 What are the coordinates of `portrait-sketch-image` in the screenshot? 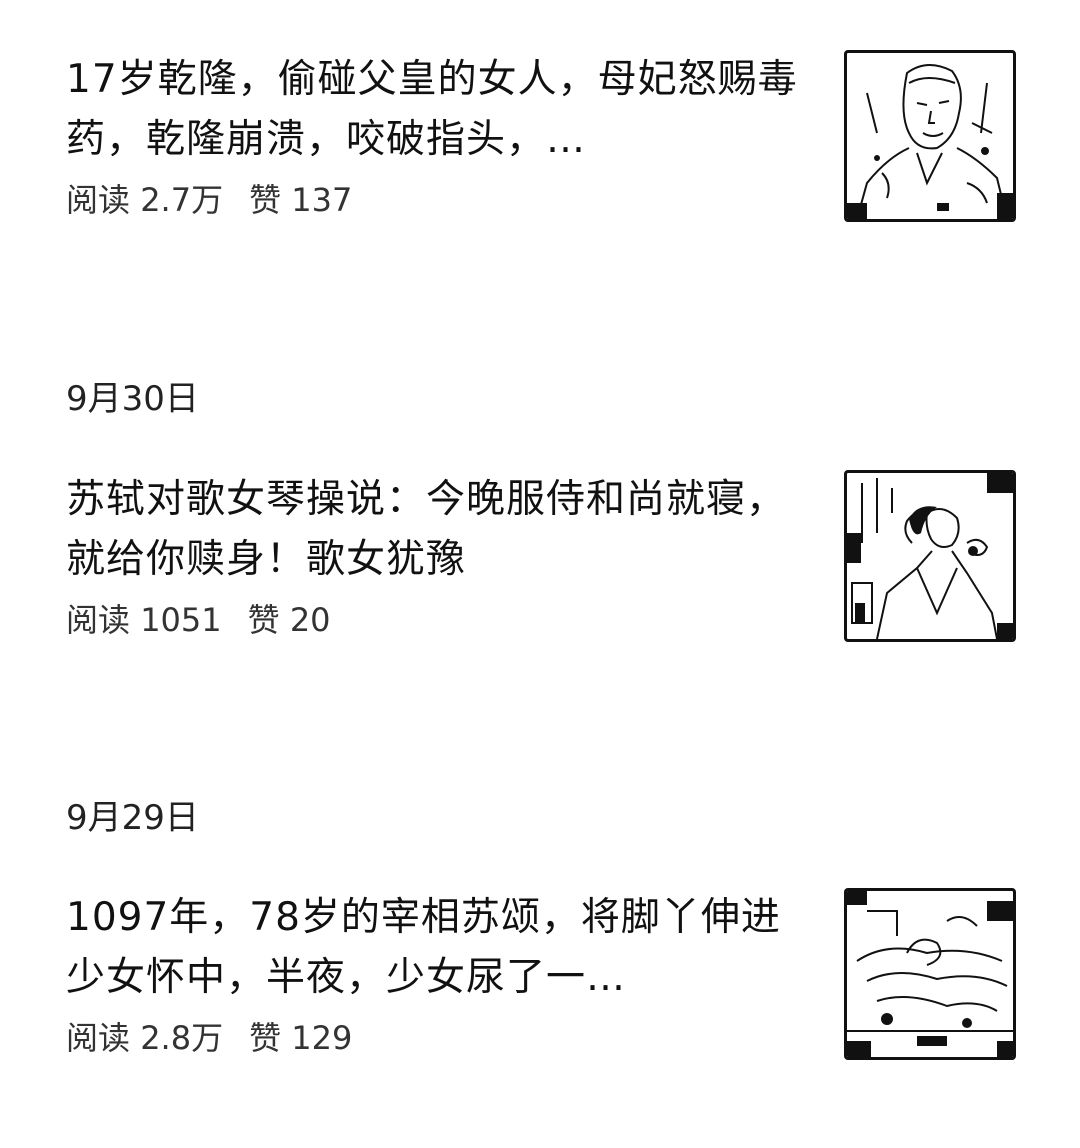 It's located at (930, 141).